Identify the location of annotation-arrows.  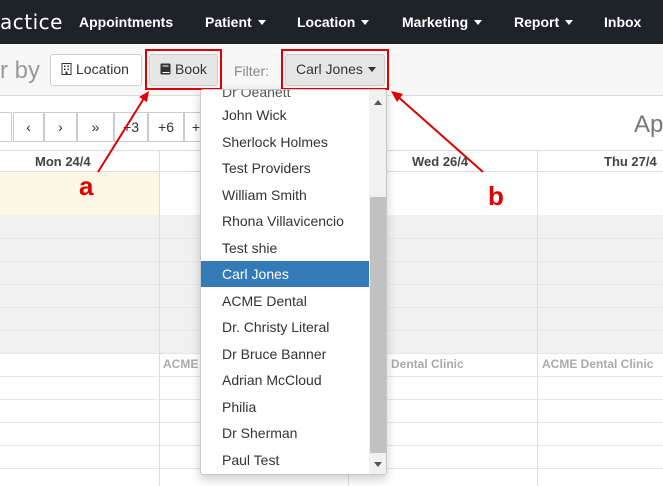
(290, 132).